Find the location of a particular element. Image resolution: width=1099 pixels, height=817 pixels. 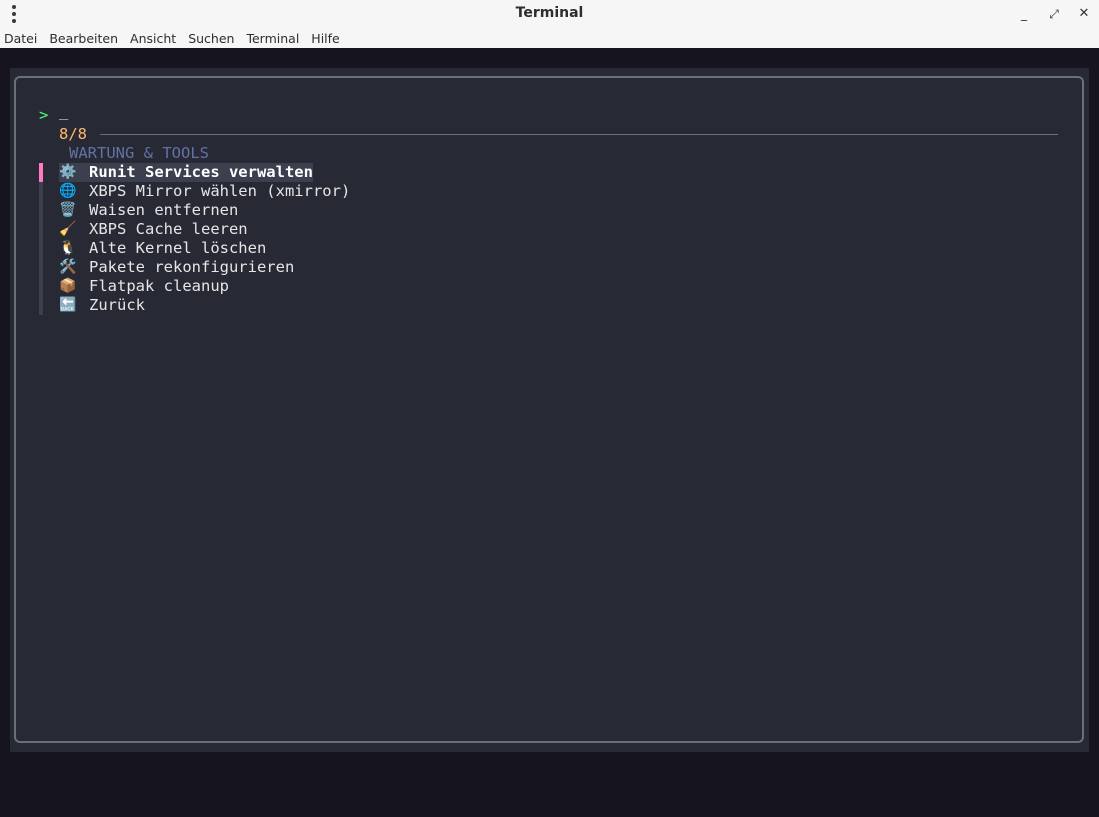

list-item-label: XBPS Mirror wählen (xmirror) is located at coordinates (220, 191).